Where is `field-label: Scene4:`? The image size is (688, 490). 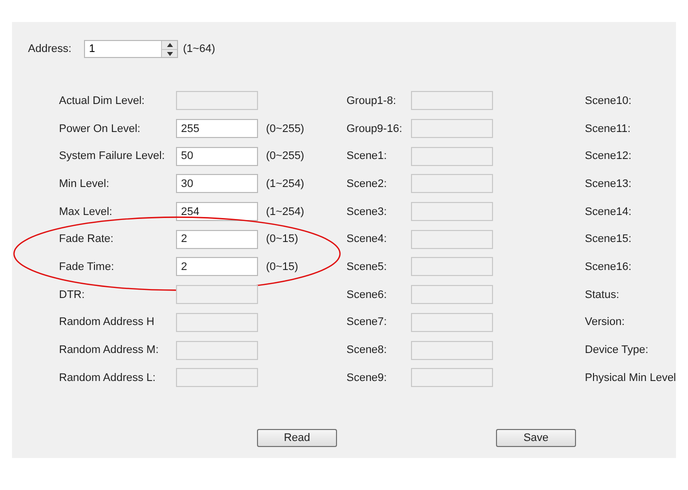
field-label: Scene4: is located at coordinates (367, 239).